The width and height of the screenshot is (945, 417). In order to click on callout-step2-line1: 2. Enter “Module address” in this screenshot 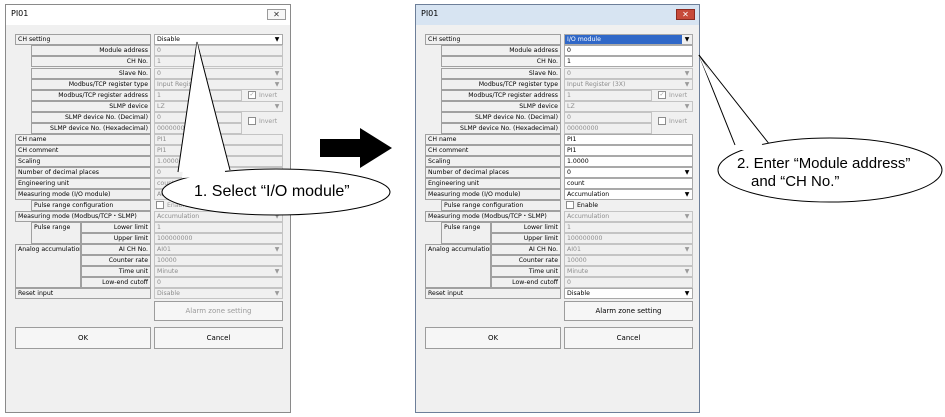, I will do `click(824, 163)`.